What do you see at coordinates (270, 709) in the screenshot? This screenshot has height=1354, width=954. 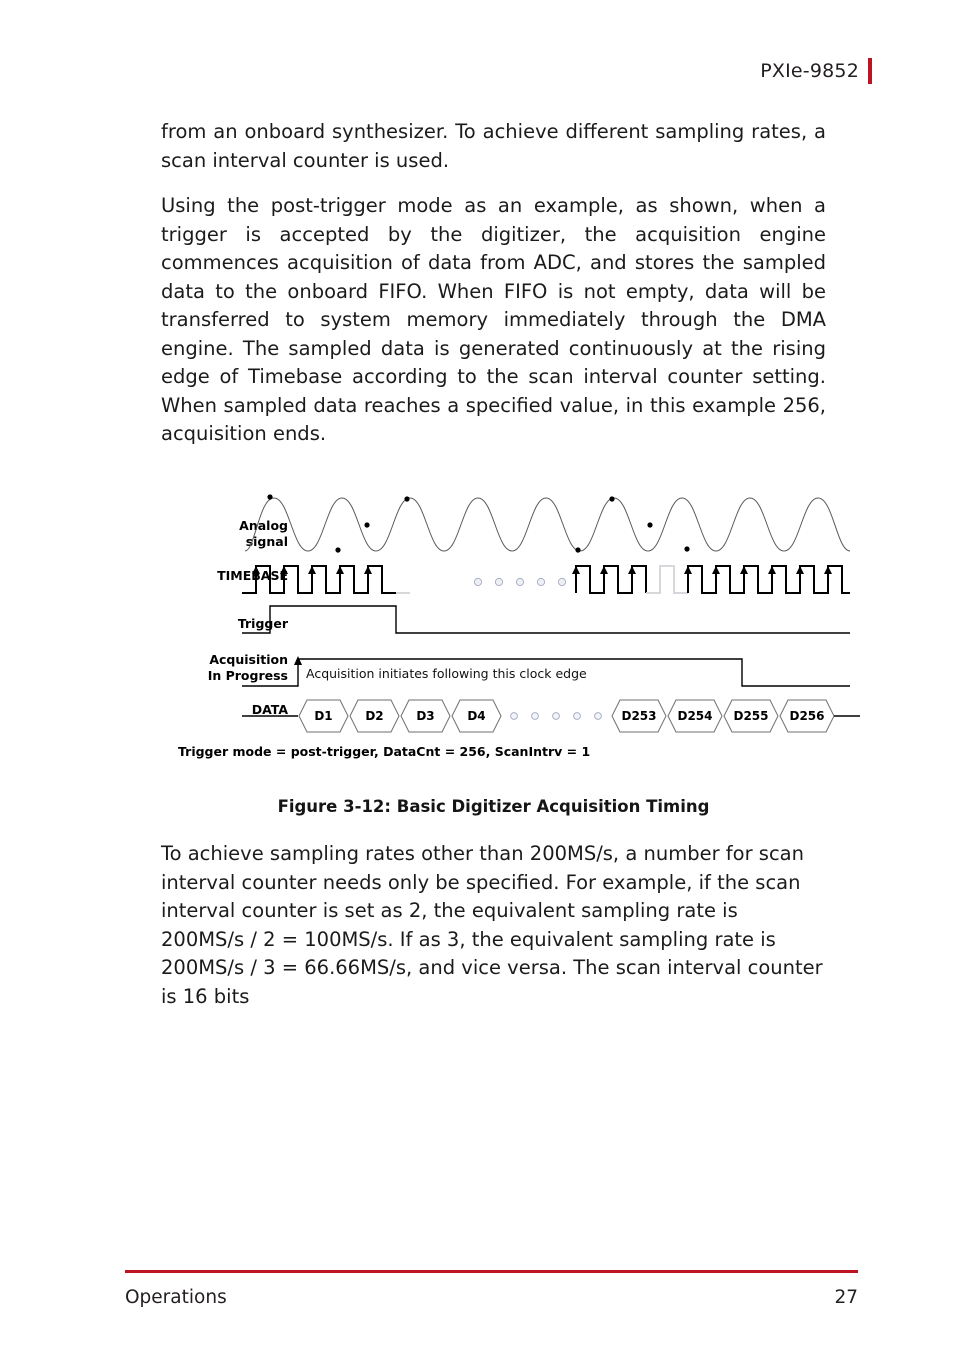 I see `label-data: DATA` at bounding box center [270, 709].